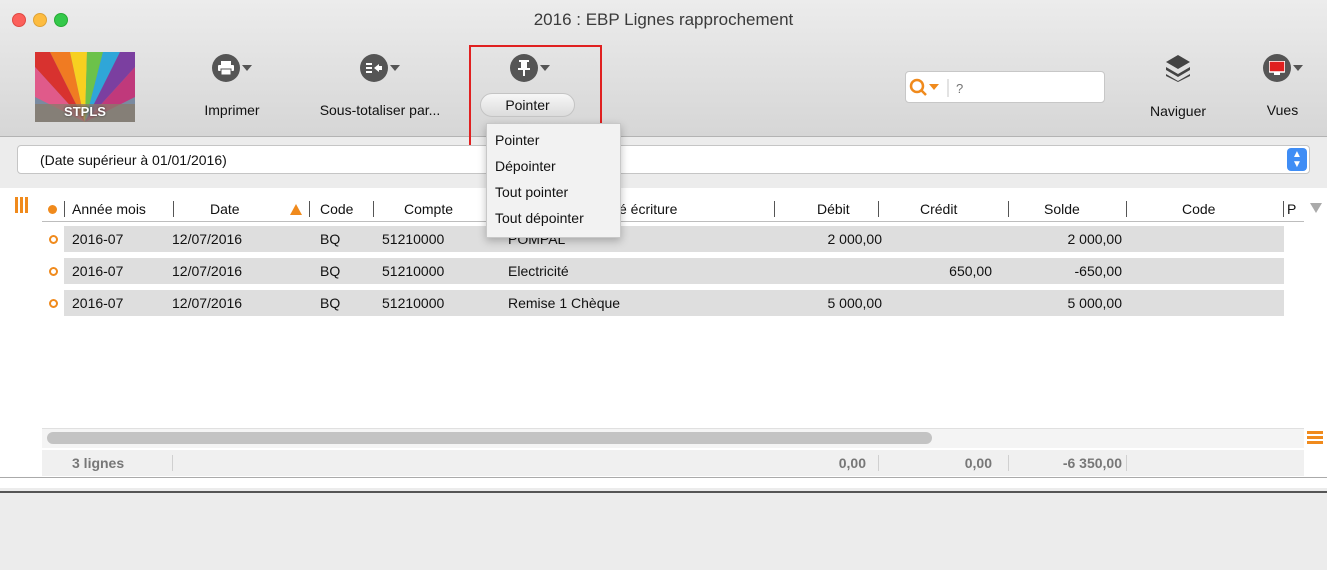 The height and width of the screenshot is (570, 1327). I want to click on navigate-button: Naviguer, so click(1178, 85).